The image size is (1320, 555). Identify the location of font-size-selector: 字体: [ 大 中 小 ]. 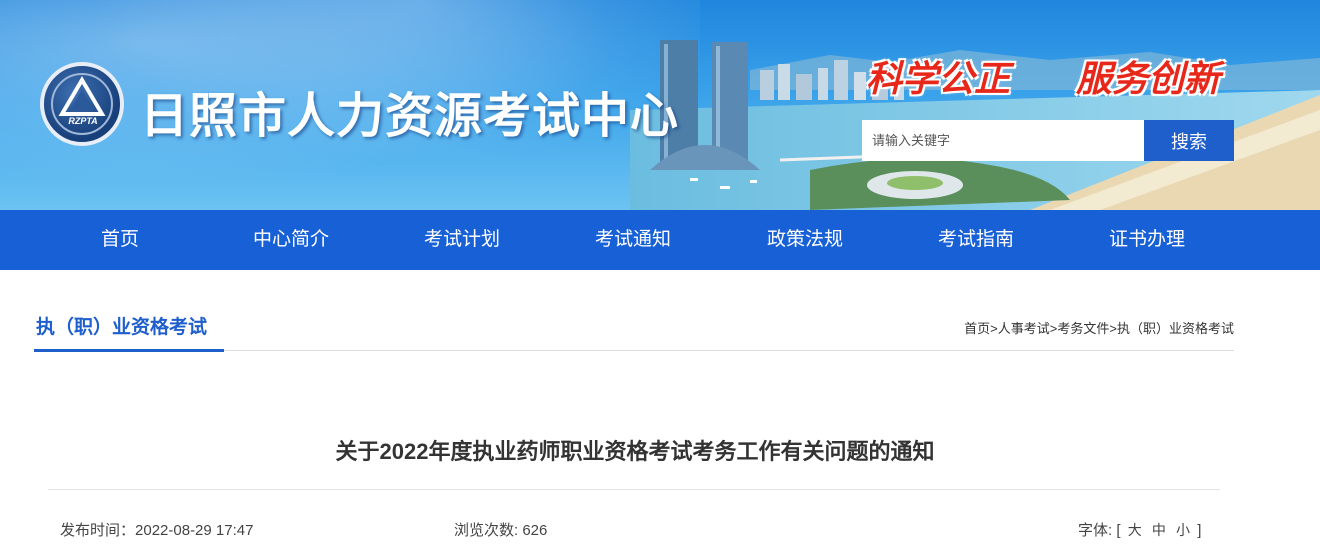
(1139, 529).